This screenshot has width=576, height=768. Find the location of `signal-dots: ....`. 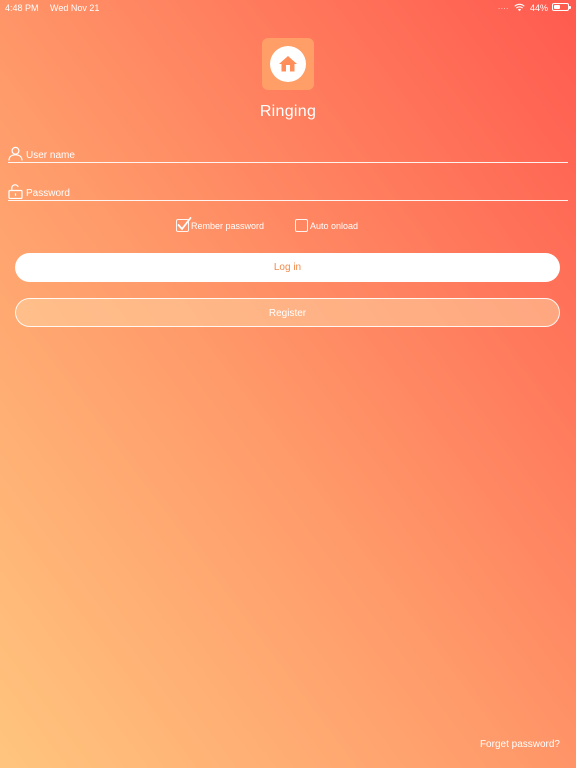

signal-dots: .... is located at coordinates (503, 6).